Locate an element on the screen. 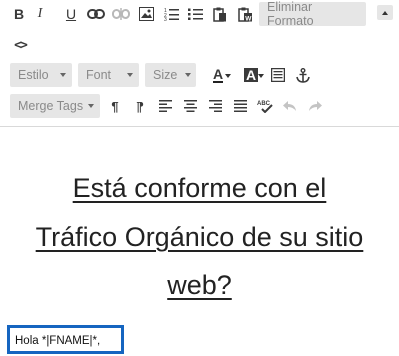 This screenshot has width=399, height=356. svg-text: W is located at coordinates (248, 18).